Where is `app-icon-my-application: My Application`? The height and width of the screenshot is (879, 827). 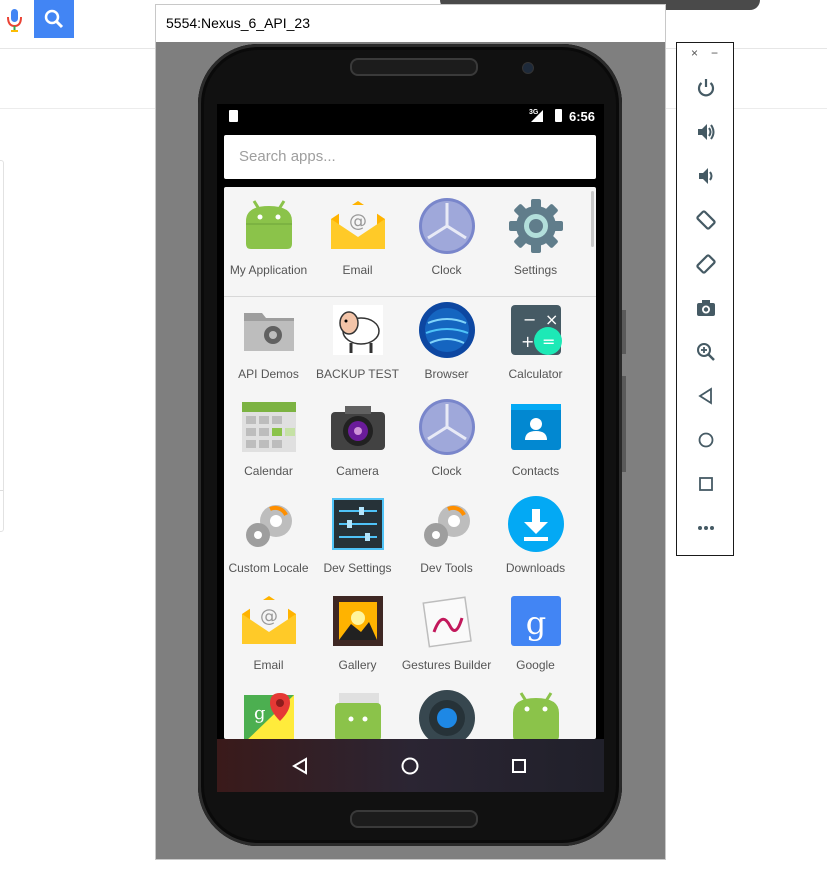
app-icon-my-application: My Application is located at coordinates (268, 245).